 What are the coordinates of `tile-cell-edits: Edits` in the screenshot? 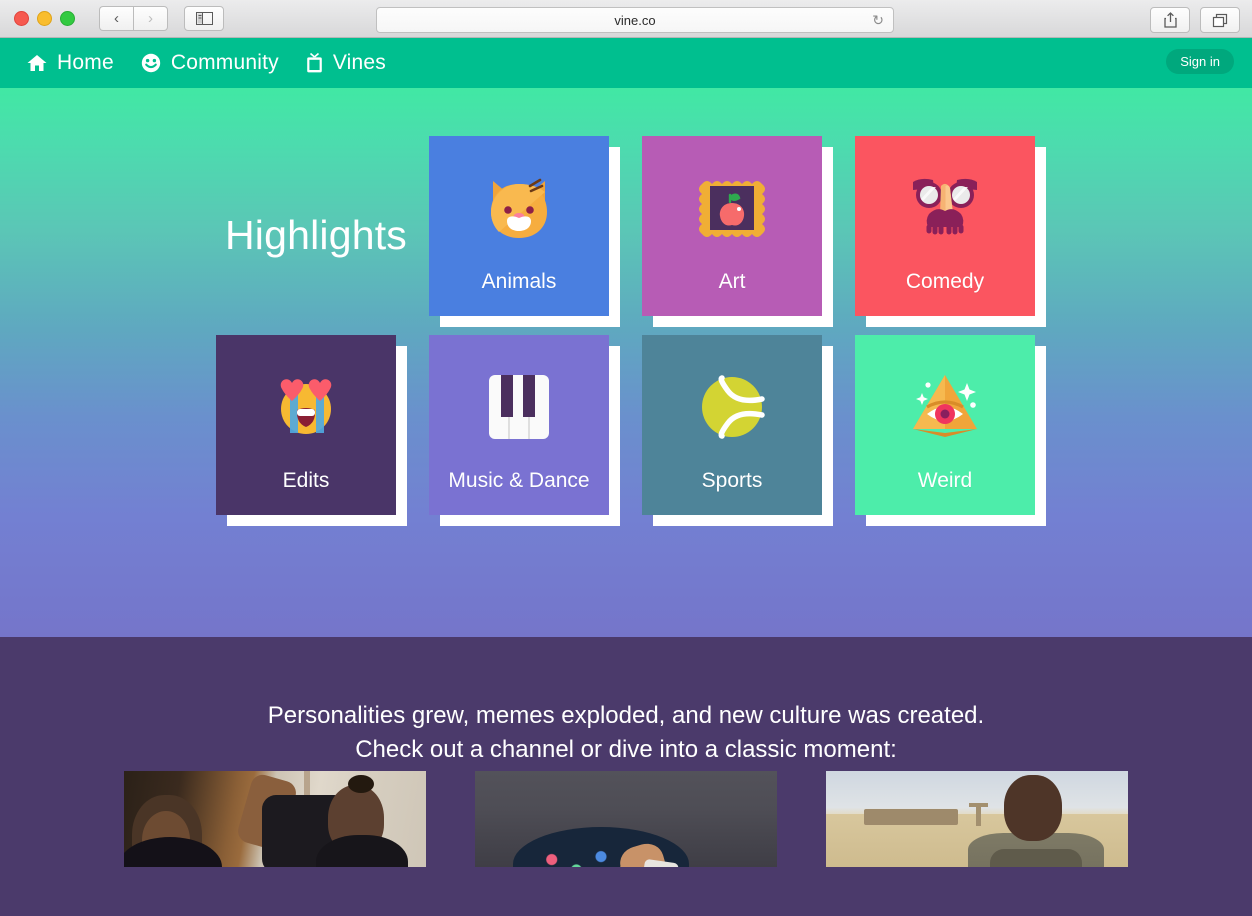 It's located at (322, 434).